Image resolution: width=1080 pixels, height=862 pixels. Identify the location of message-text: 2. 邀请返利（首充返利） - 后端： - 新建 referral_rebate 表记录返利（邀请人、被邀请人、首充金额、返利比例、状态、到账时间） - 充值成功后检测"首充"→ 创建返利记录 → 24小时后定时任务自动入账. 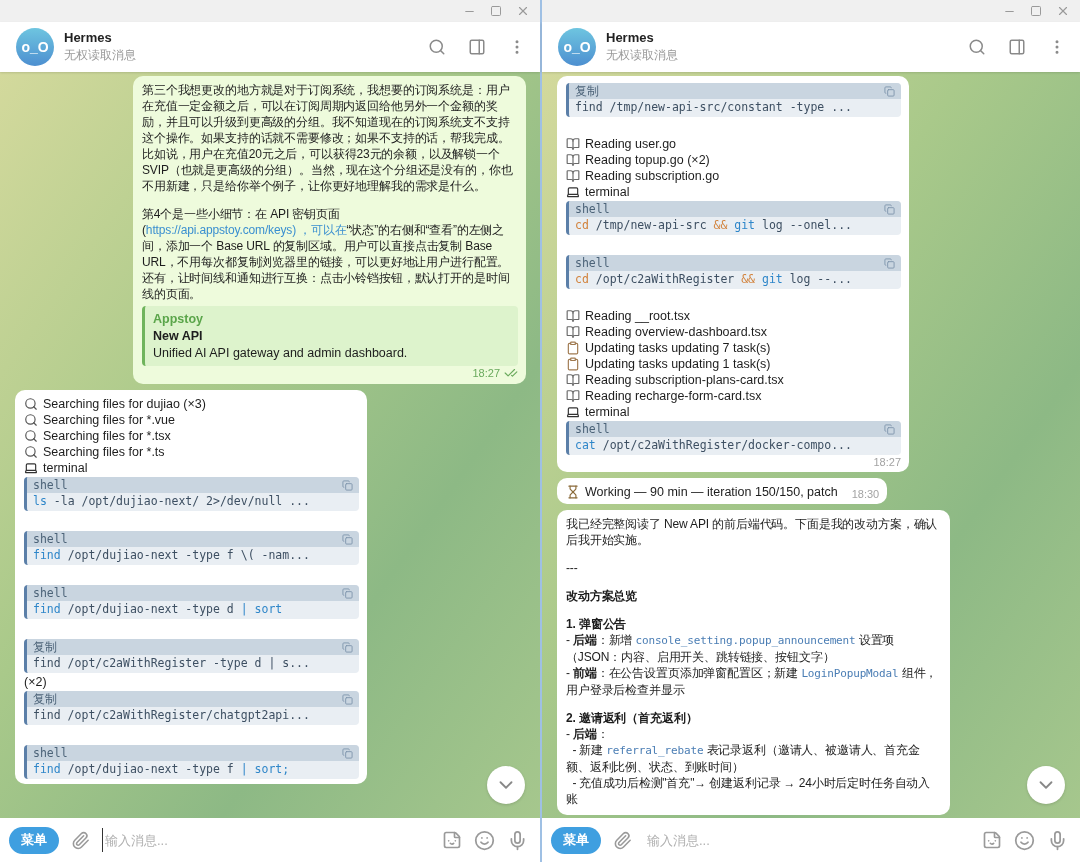
(749, 758).